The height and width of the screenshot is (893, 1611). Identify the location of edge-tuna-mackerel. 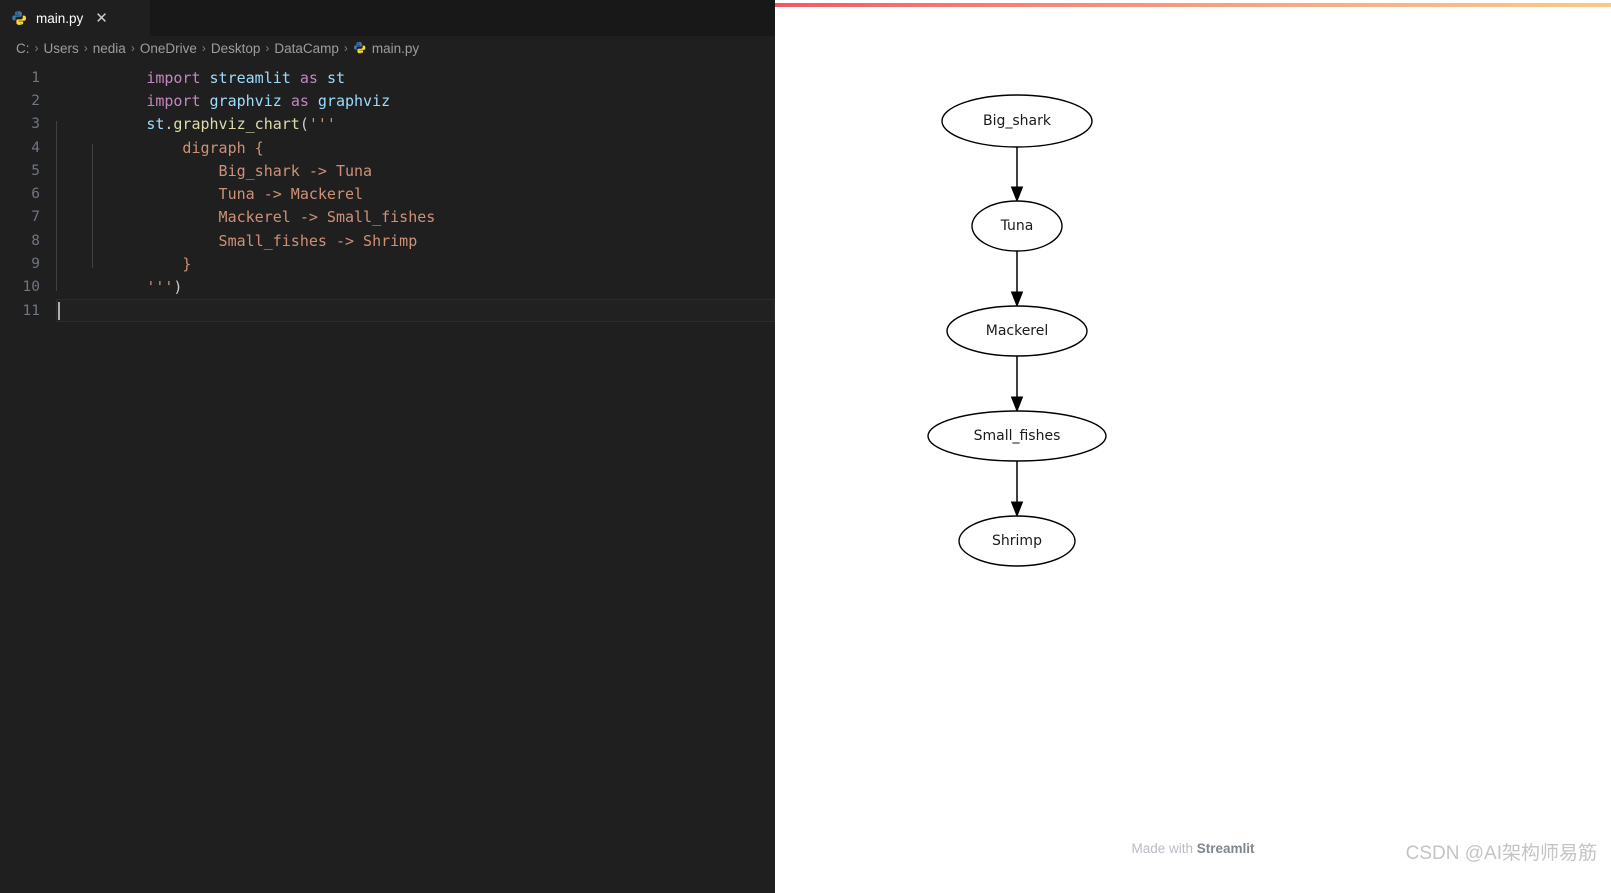
(1017, 279).